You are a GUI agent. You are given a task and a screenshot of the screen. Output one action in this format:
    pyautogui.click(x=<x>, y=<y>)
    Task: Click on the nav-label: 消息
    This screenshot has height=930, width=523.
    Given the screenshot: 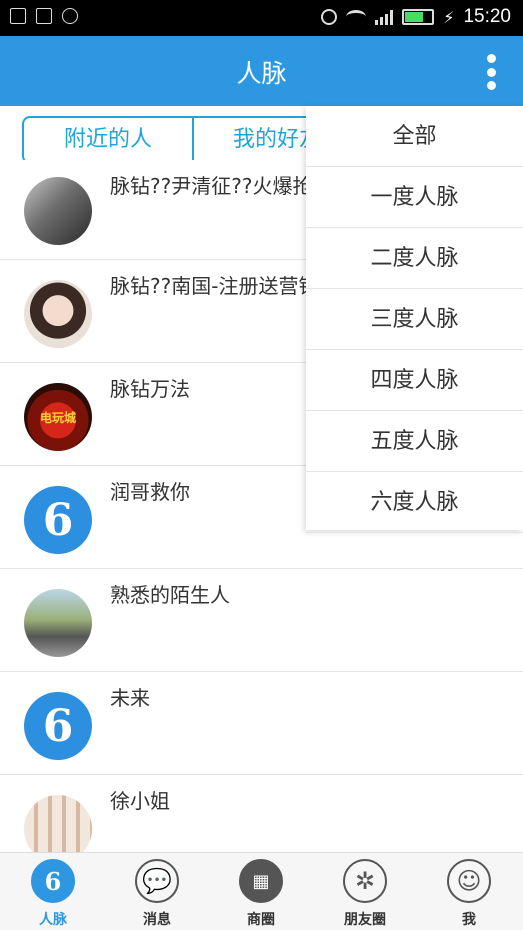 What is the action you would take?
    pyautogui.click(x=157, y=920)
    